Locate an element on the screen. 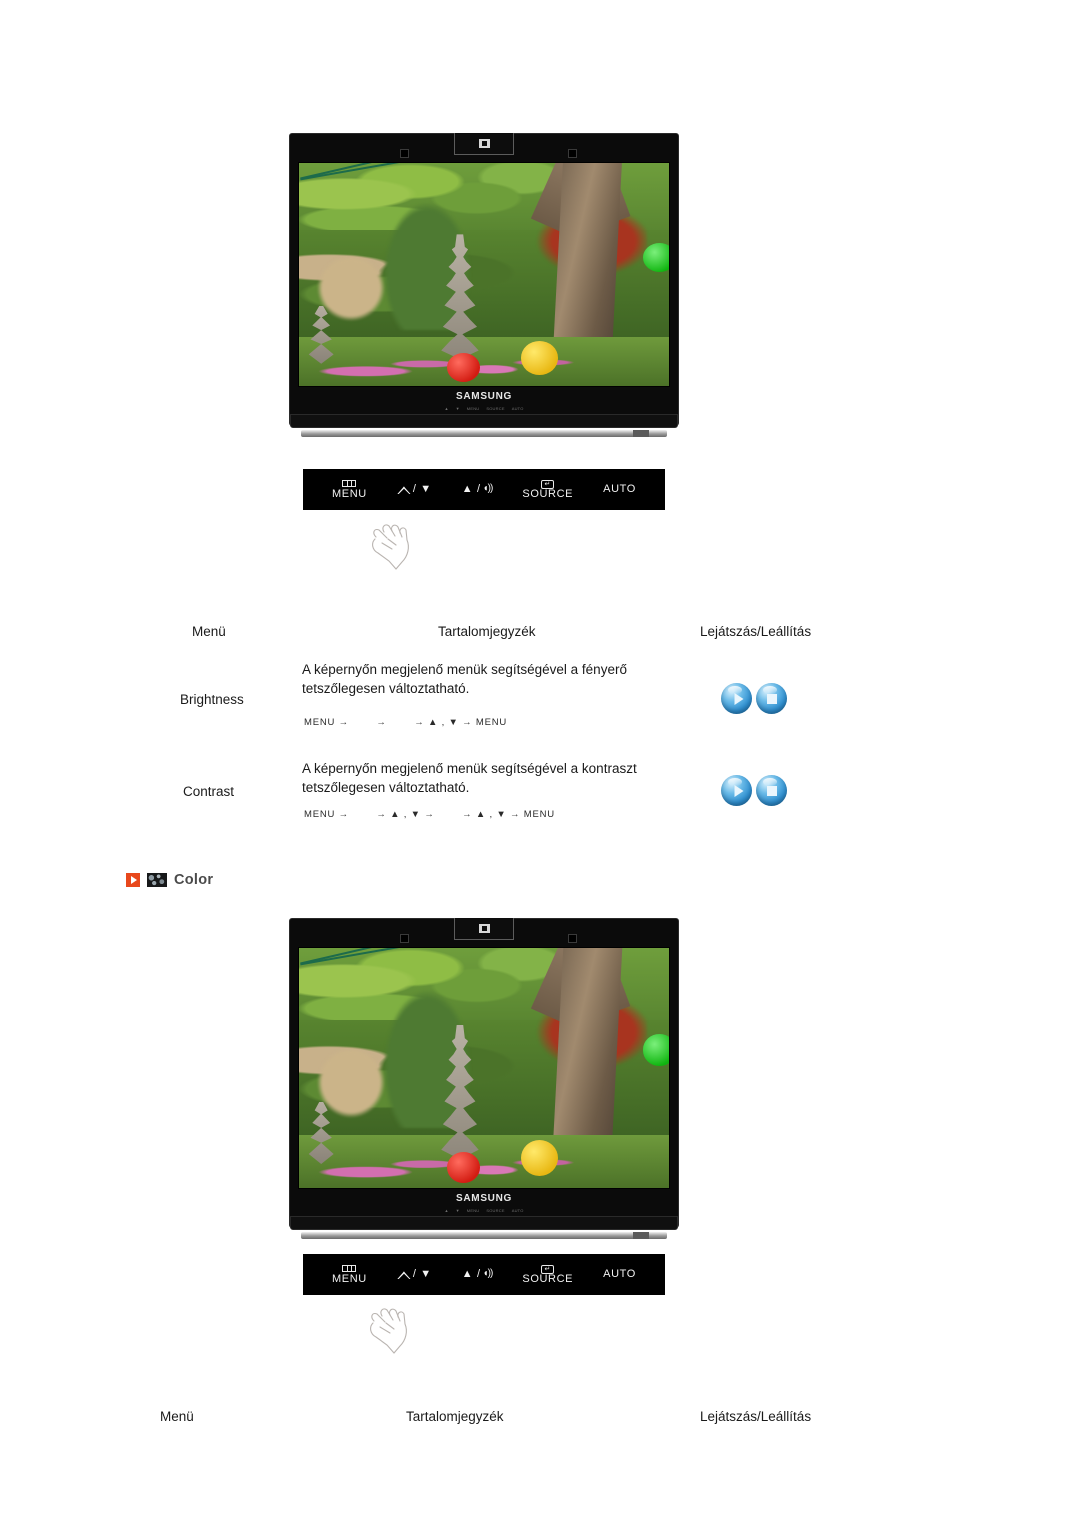 This screenshot has width=1080, height=1528. osd-auto-label: AUTO is located at coordinates (619, 488).